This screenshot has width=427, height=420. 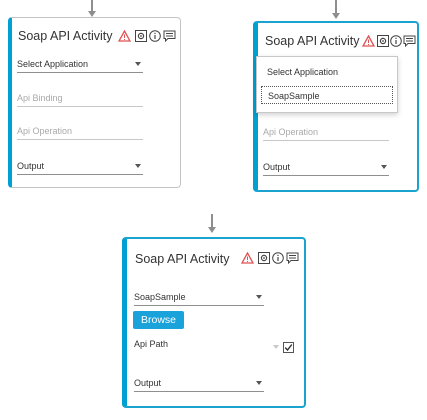 What do you see at coordinates (327, 95) in the screenshot?
I see `dropdown-option-highlighted: SoapSample` at bounding box center [327, 95].